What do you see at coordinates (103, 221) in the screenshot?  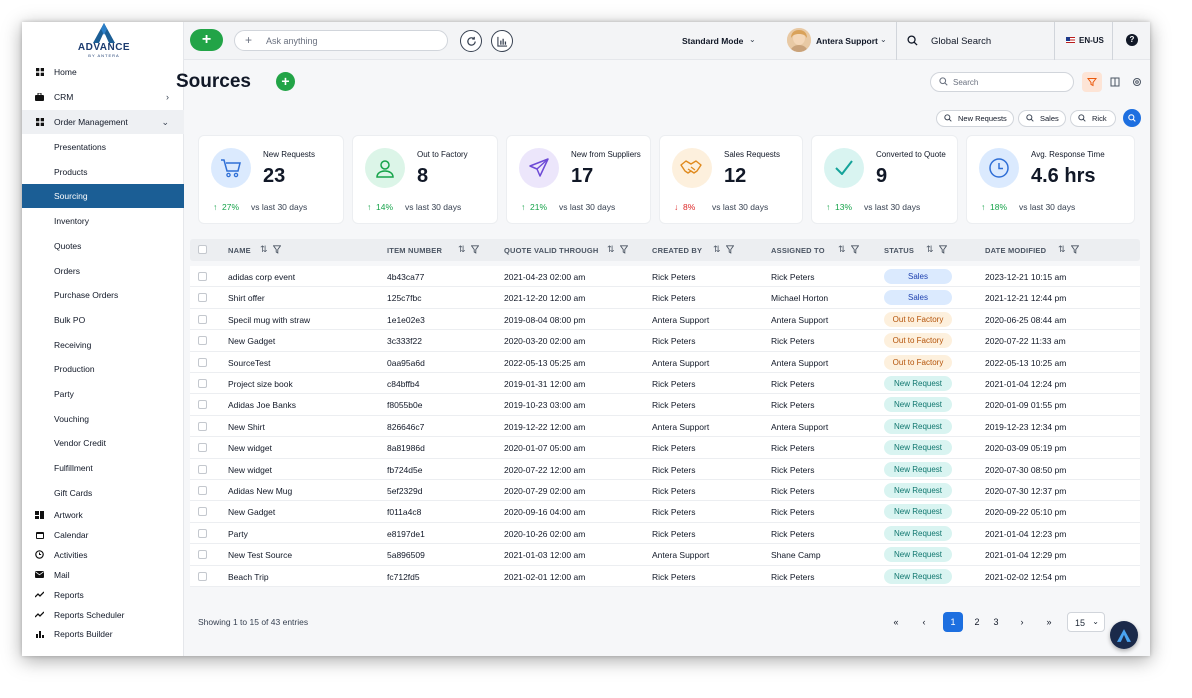 I see `sidebar-item-inventory: Inventory` at bounding box center [103, 221].